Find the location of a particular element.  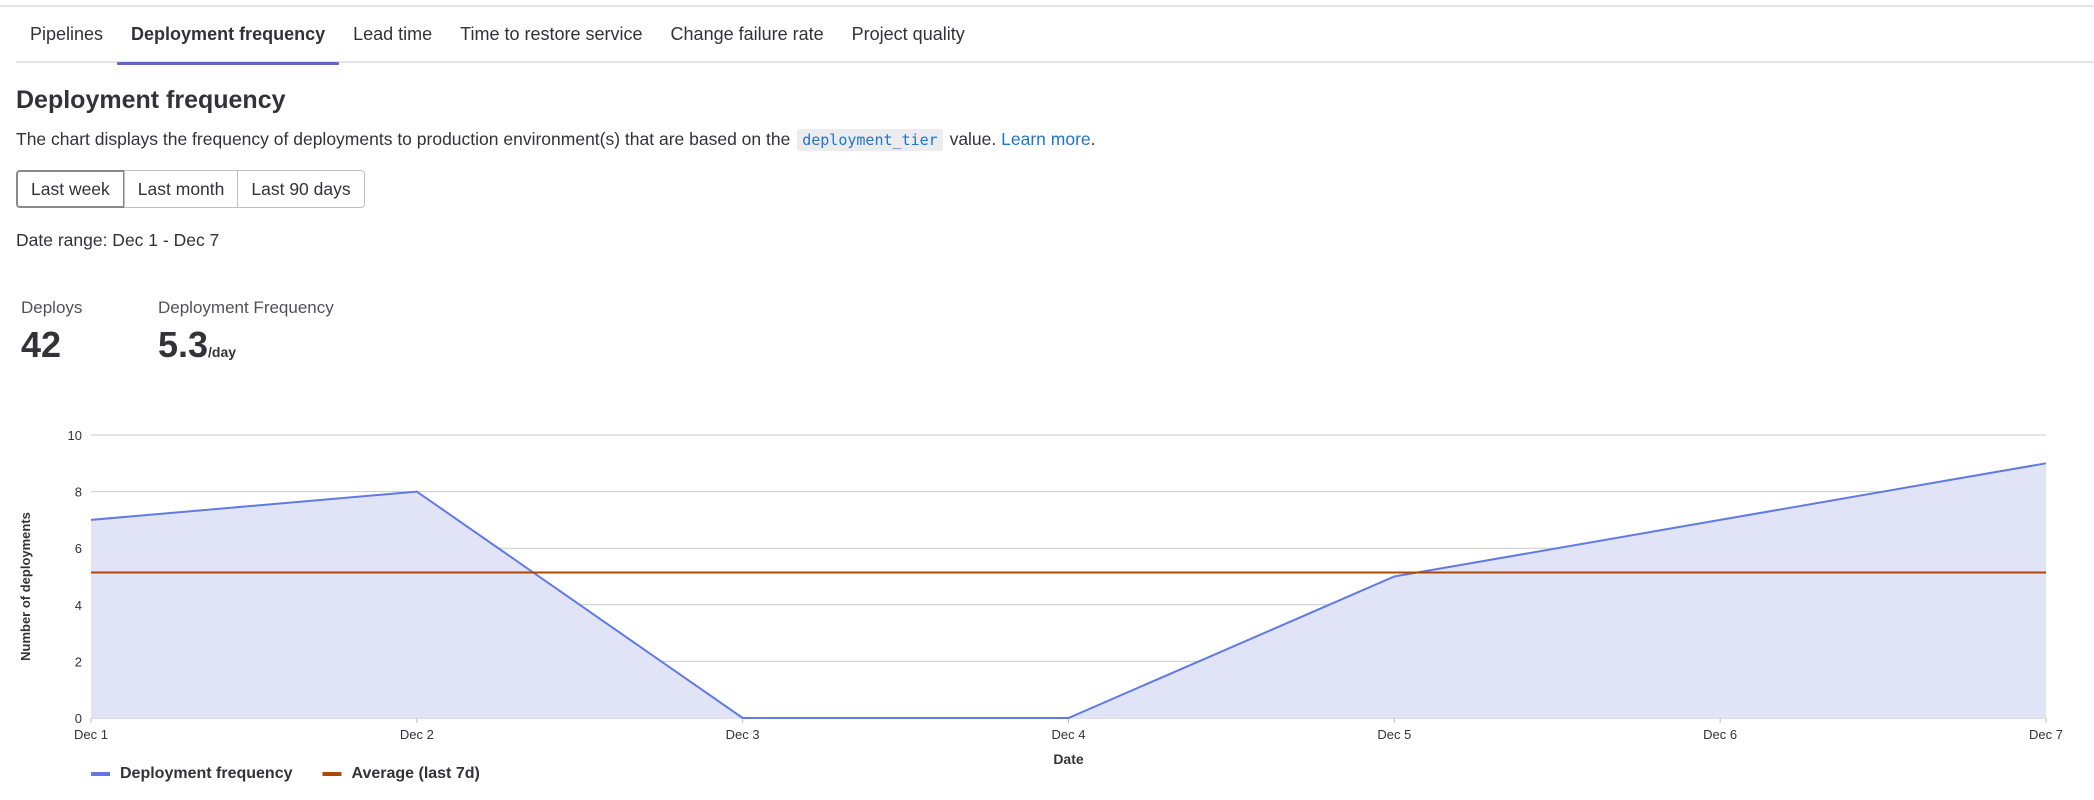

deploys-value: 42 is located at coordinates (41, 344).